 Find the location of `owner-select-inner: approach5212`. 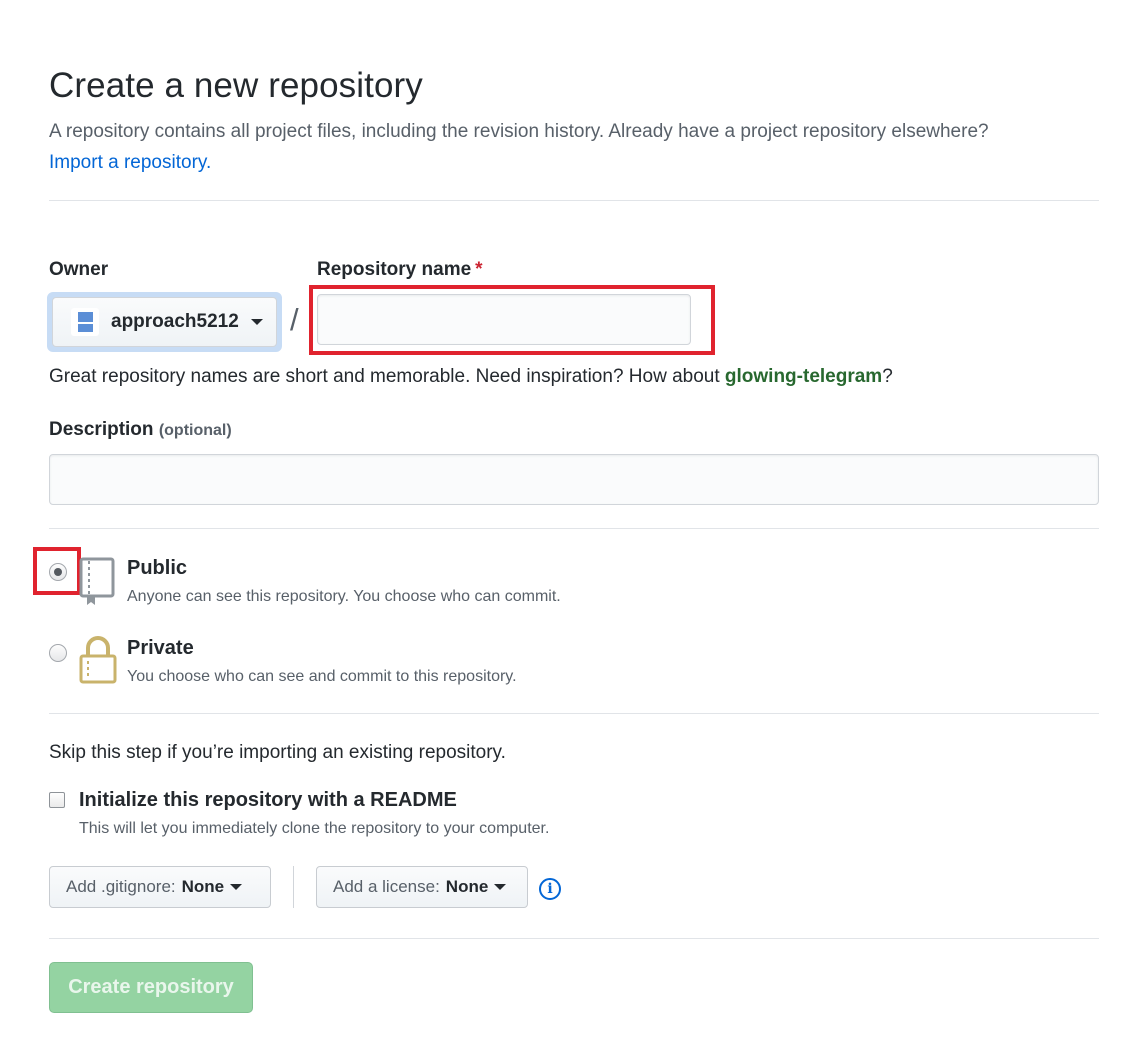

owner-select-inner: approach5212 is located at coordinates (164, 322).